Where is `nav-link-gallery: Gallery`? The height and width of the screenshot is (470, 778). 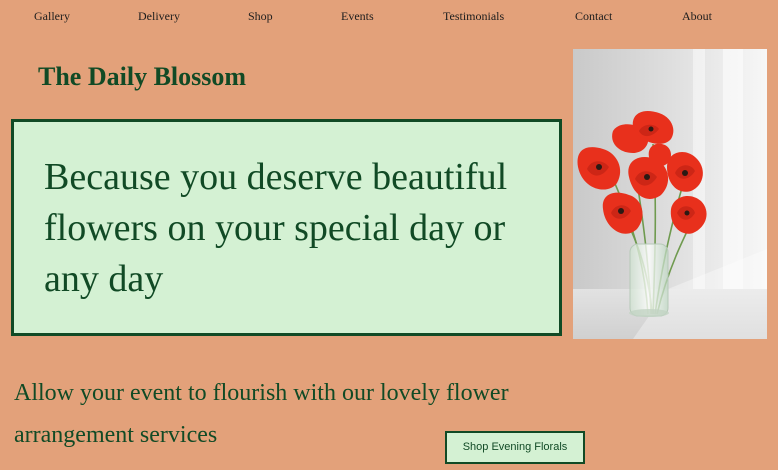 nav-link-gallery: Gallery is located at coordinates (52, 16).